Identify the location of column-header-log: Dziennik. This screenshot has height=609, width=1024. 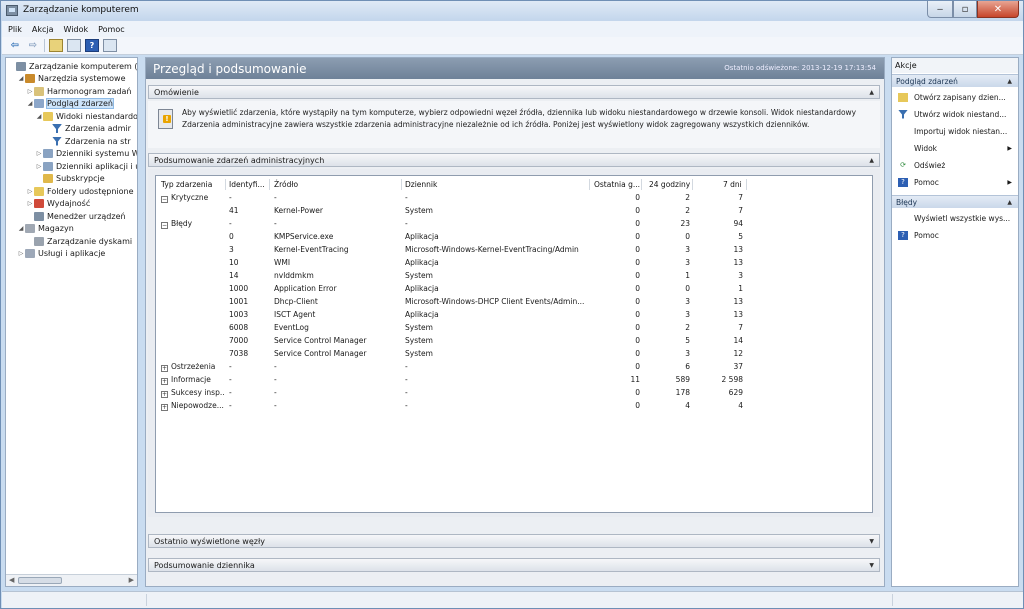
(421, 184).